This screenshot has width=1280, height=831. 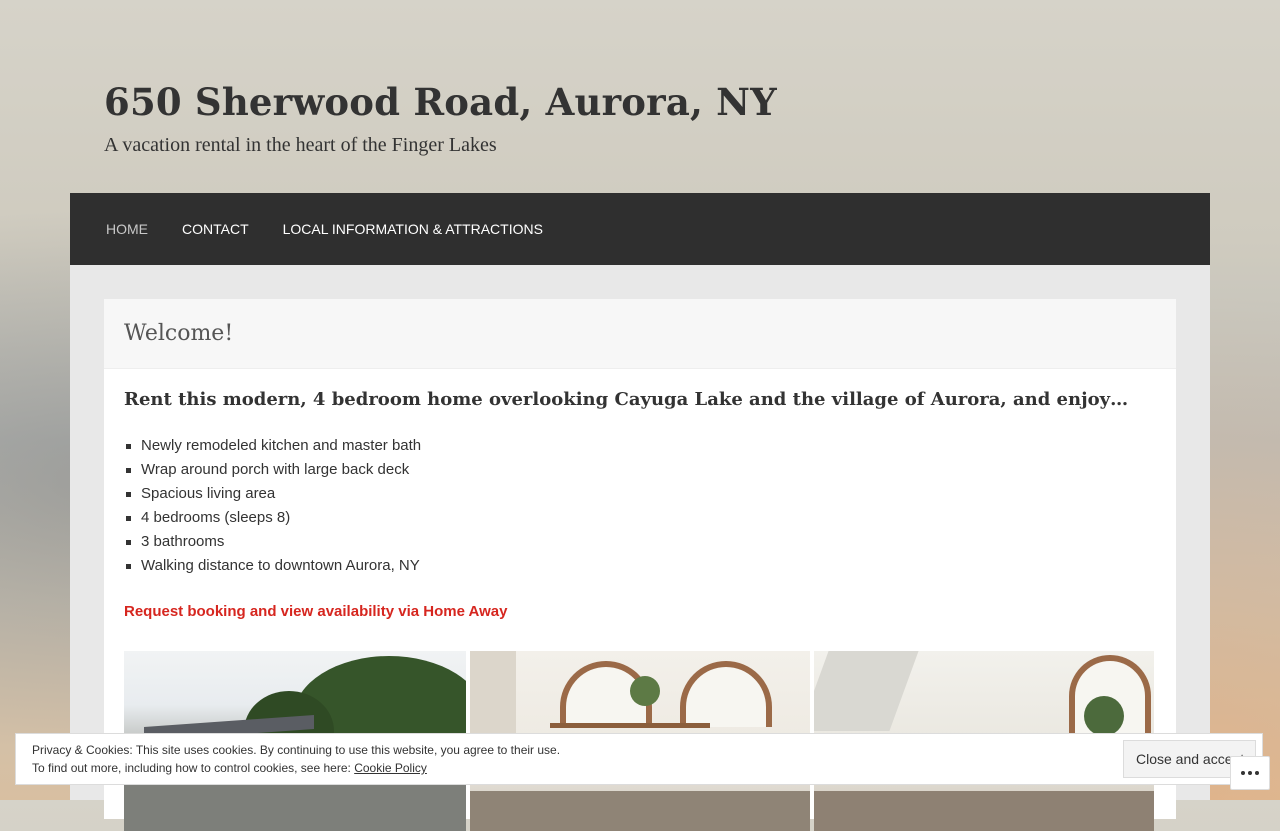 I want to click on feature-item: Spacious living area, so click(x=650, y=494).